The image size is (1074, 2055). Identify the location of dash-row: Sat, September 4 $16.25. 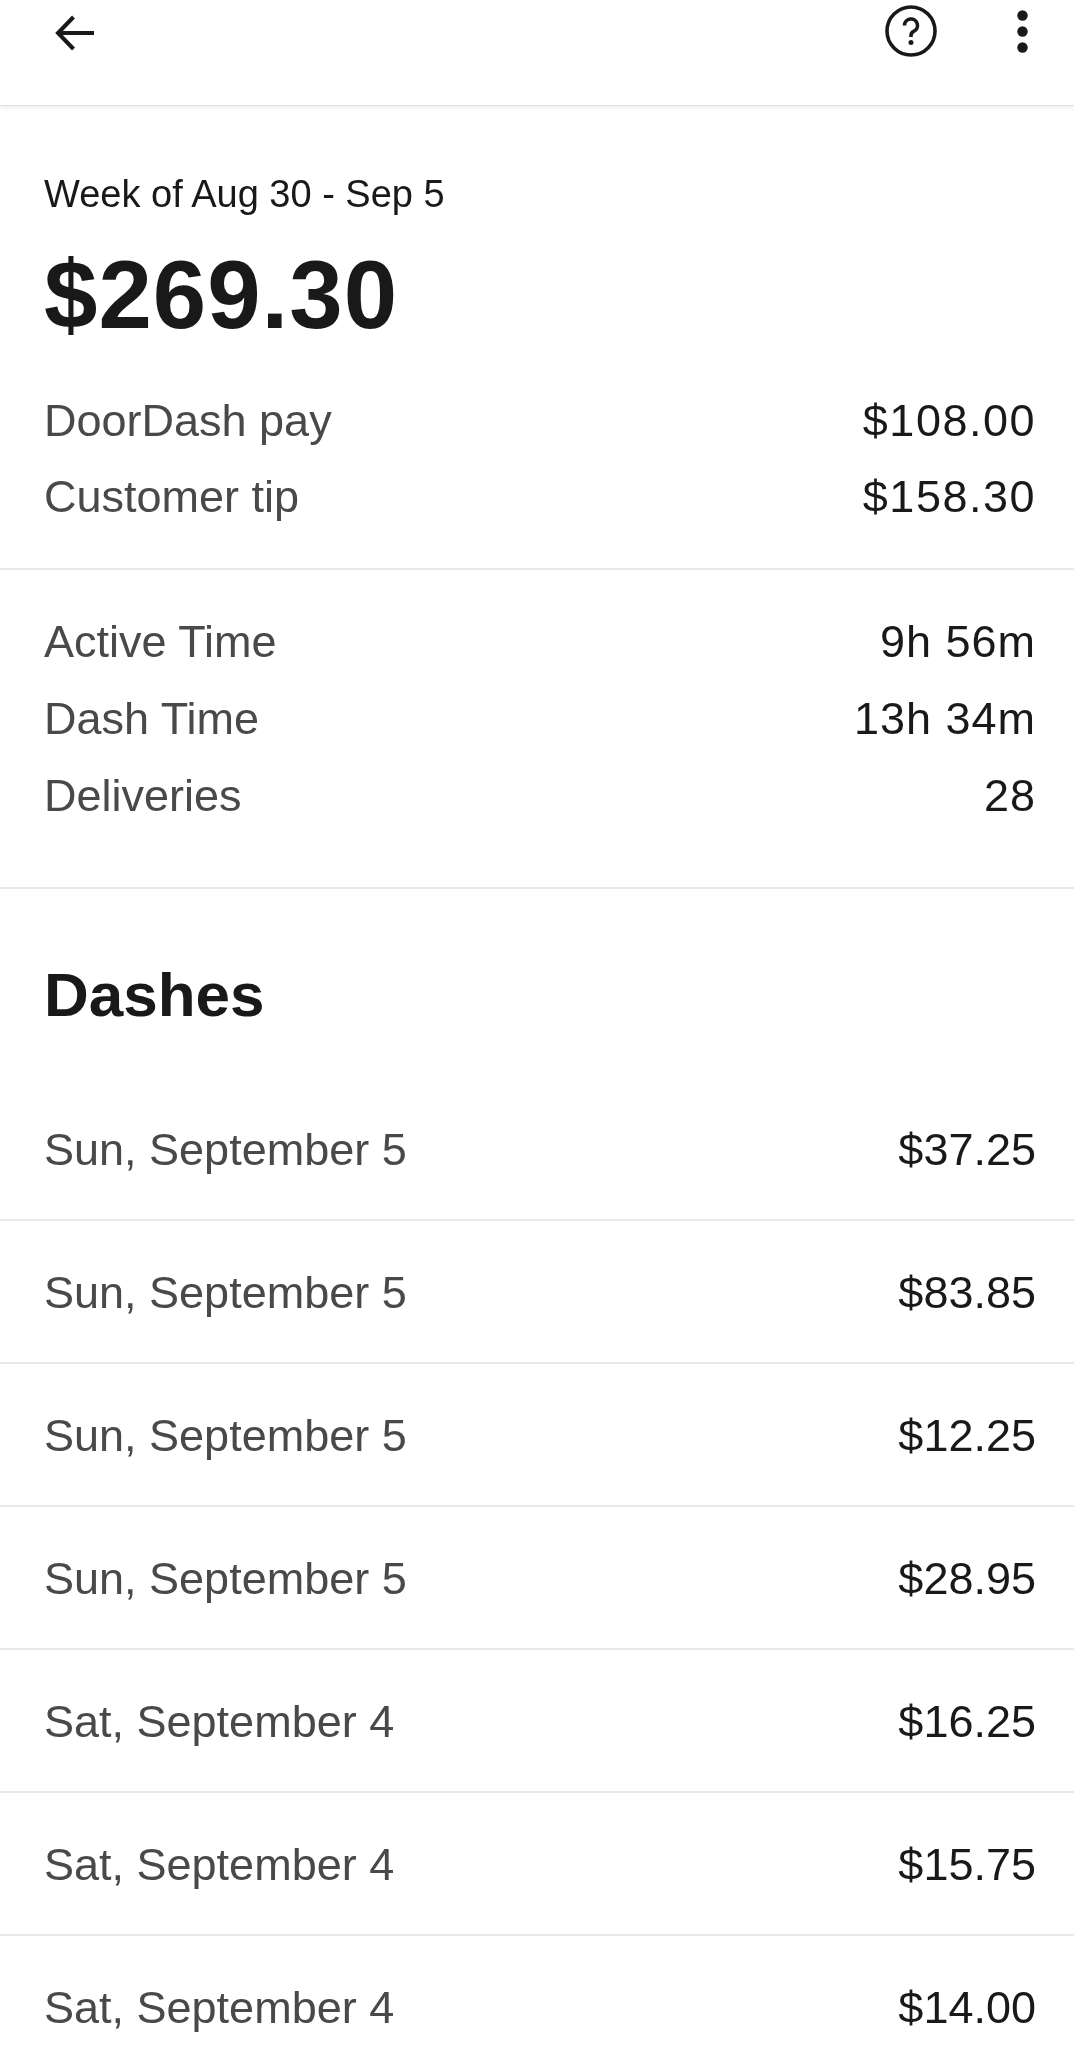
(537, 1721).